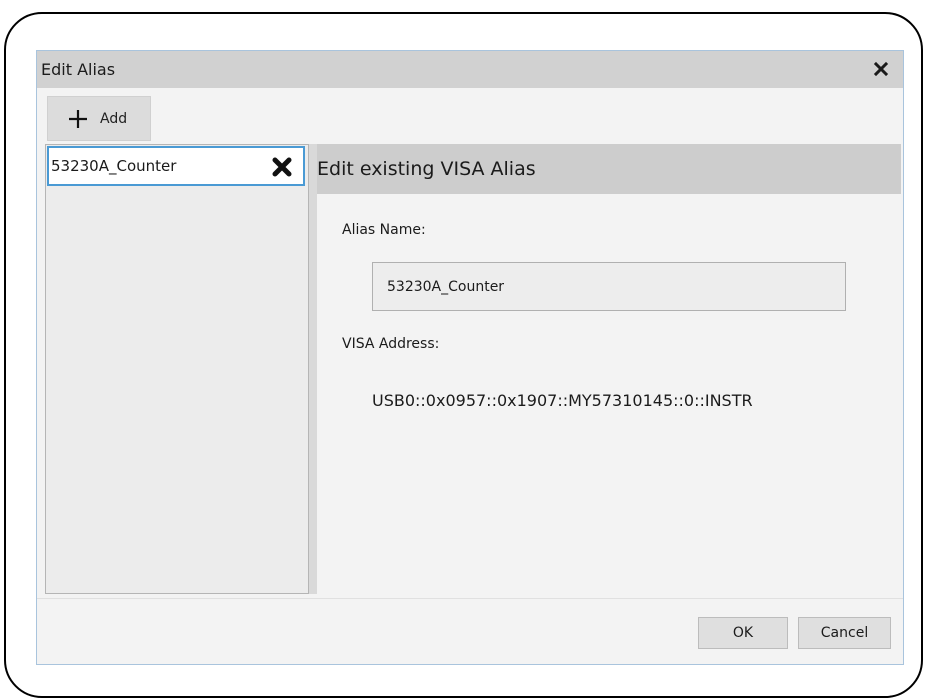 Image resolution: width=925 pixels, height=698 pixels. What do you see at coordinates (78, 121) in the screenshot?
I see `plus-icon` at bounding box center [78, 121].